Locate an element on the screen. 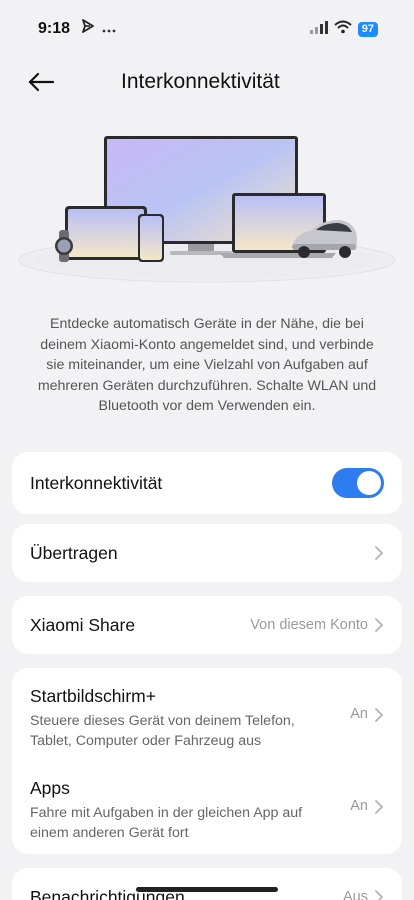 The width and height of the screenshot is (414, 900). status-left-icons is located at coordinates (99, 28).